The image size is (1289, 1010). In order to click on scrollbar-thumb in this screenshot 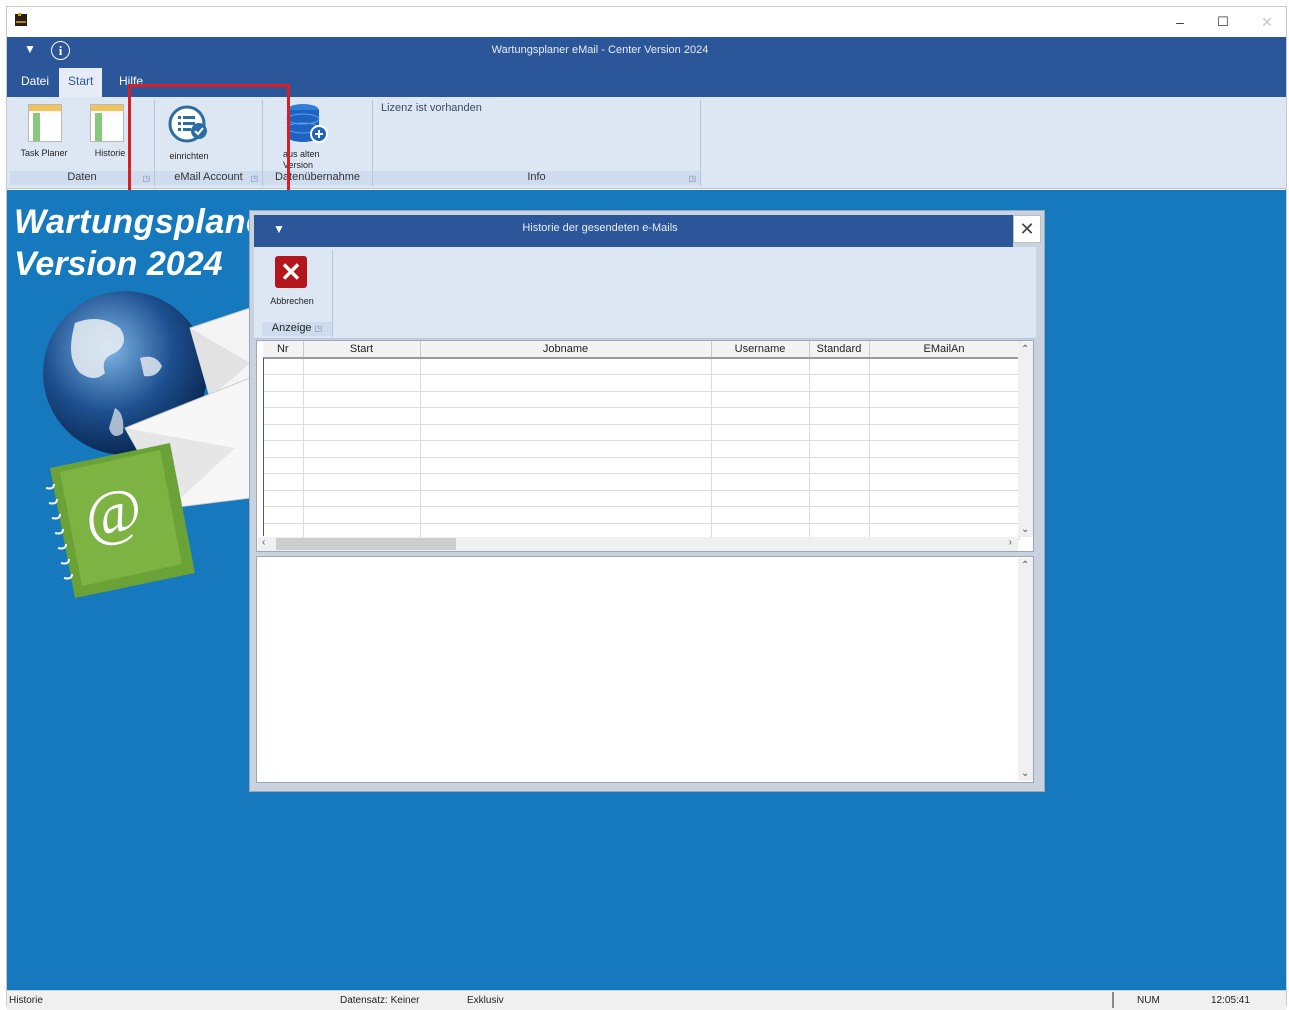, I will do `click(366, 544)`.